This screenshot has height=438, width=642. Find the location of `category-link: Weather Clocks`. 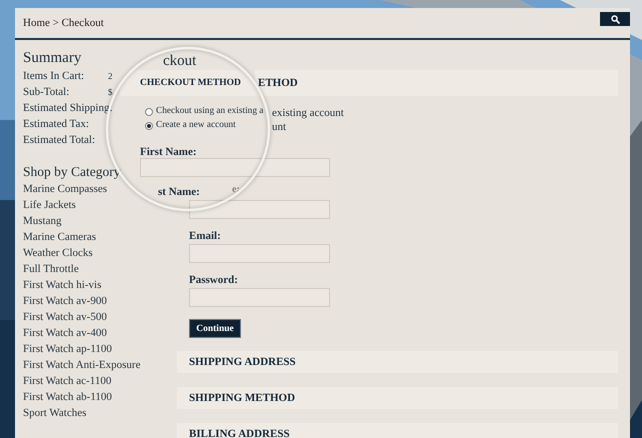

category-link: Weather Clocks is located at coordinates (58, 253).